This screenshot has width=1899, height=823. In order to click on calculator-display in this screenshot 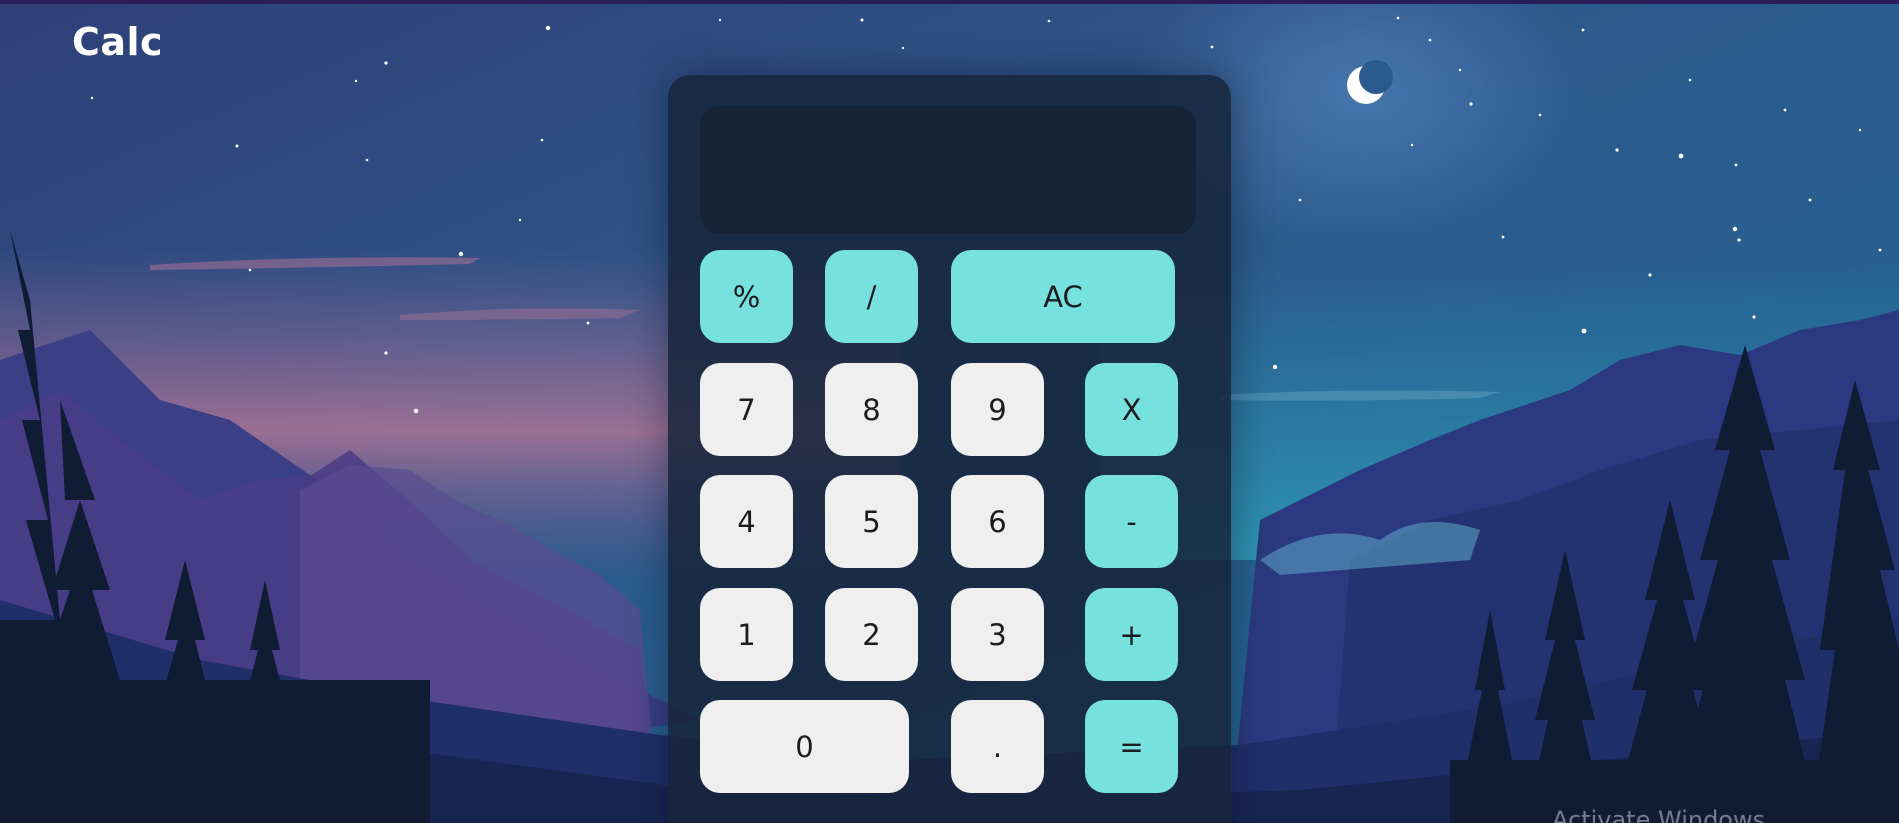, I will do `click(948, 170)`.